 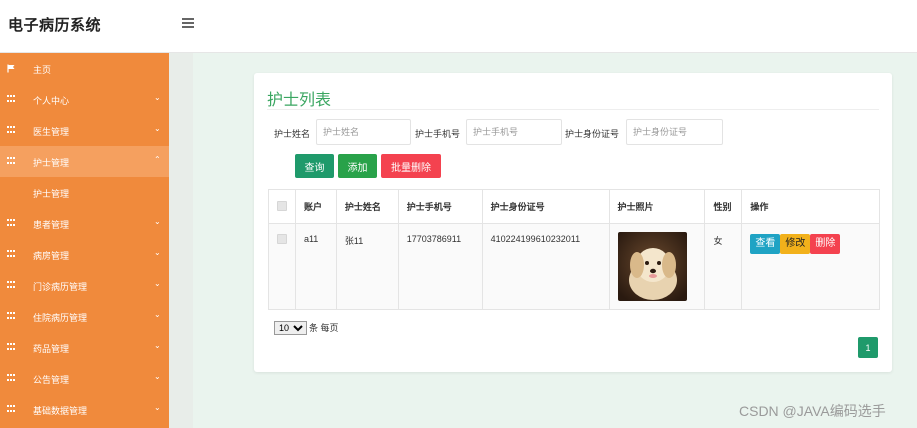 What do you see at coordinates (181, 240) in the screenshot?
I see `sidebar-gutter` at bounding box center [181, 240].